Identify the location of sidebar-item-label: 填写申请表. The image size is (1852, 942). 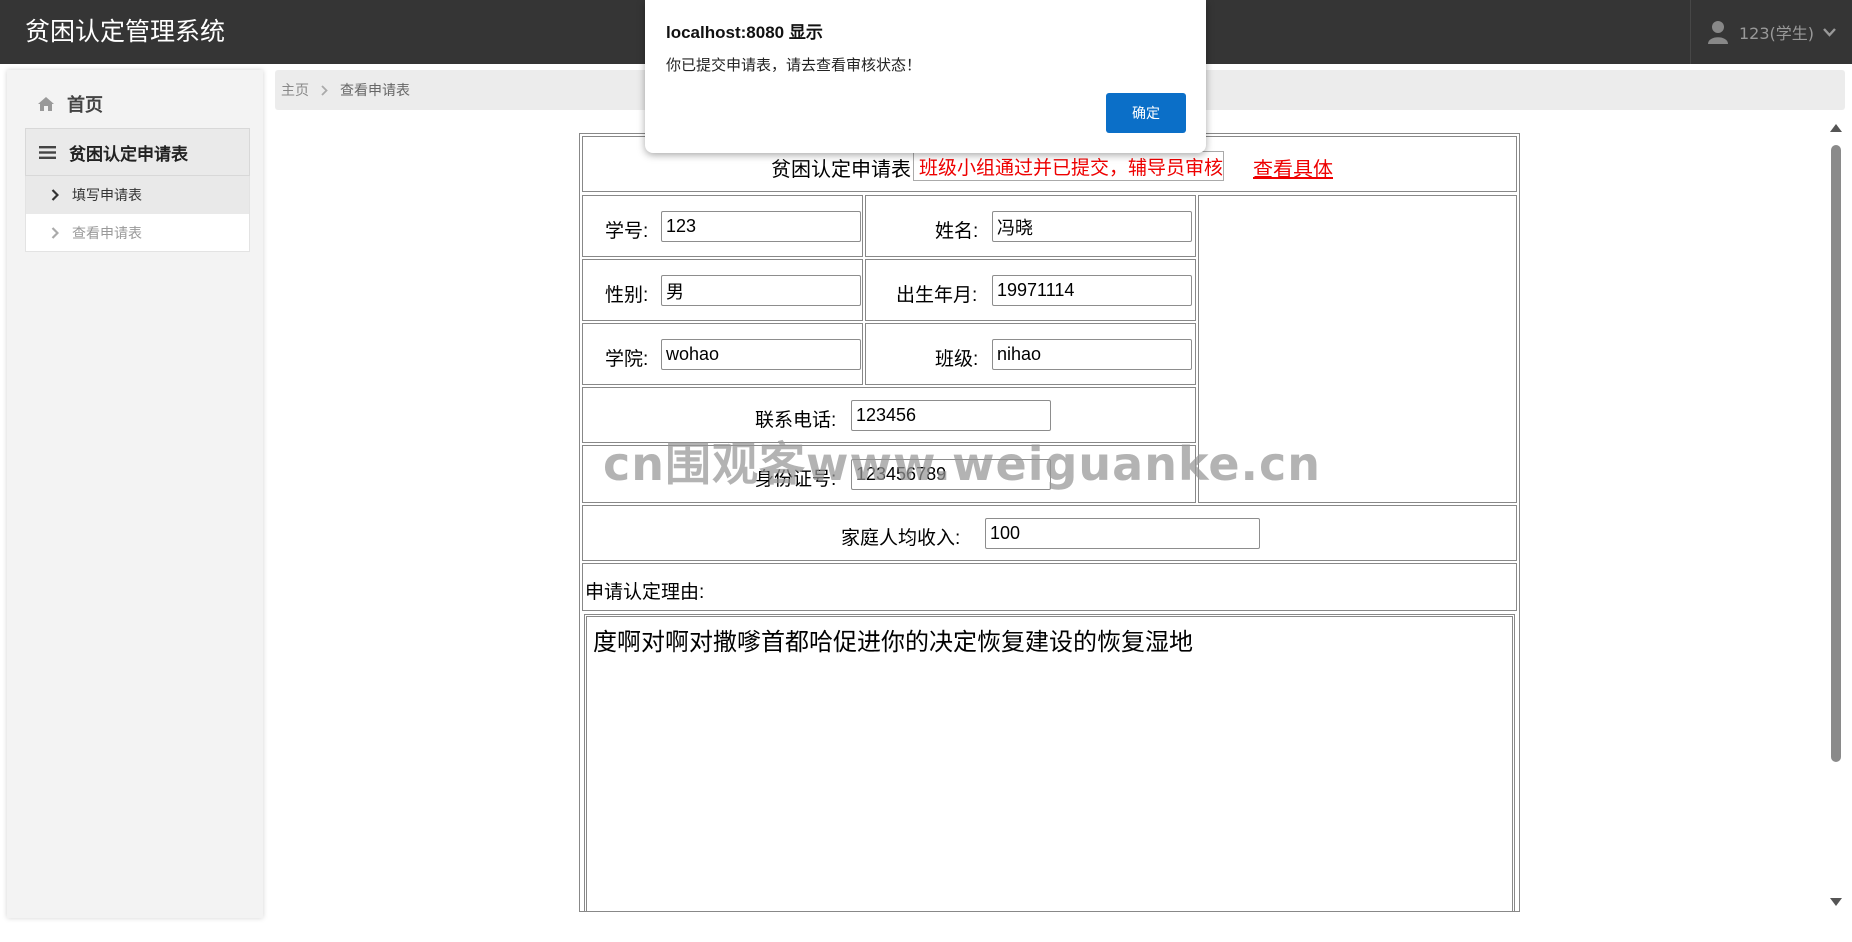
(107, 196).